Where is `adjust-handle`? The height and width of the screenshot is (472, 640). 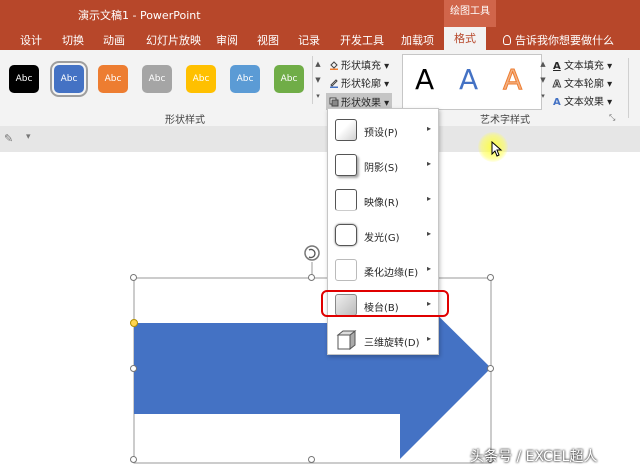
adjust-handle is located at coordinates (134, 323).